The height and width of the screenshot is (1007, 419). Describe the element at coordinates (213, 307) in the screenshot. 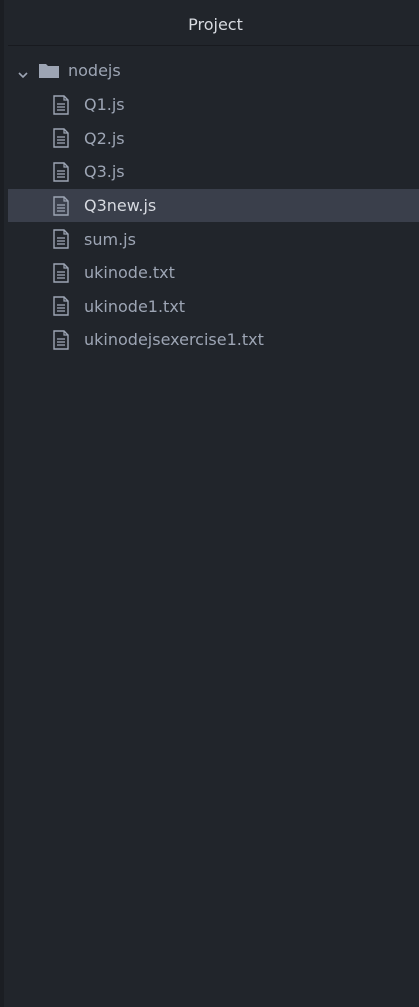

I see `file-row: ukinode1.txt` at that location.